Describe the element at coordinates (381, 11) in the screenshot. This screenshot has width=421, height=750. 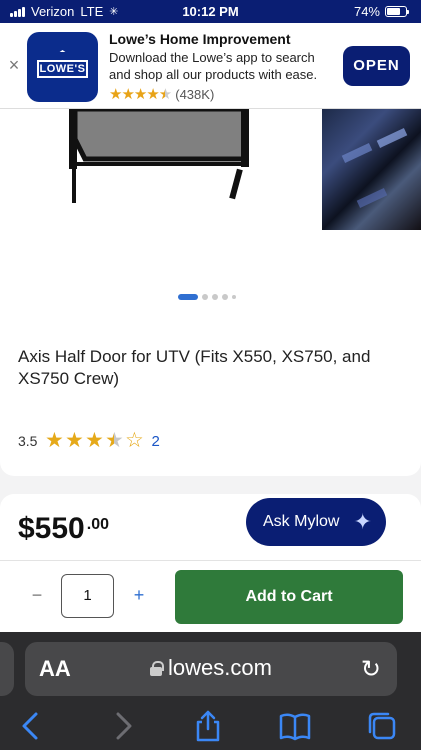
I see `status-right: 74%` at that location.